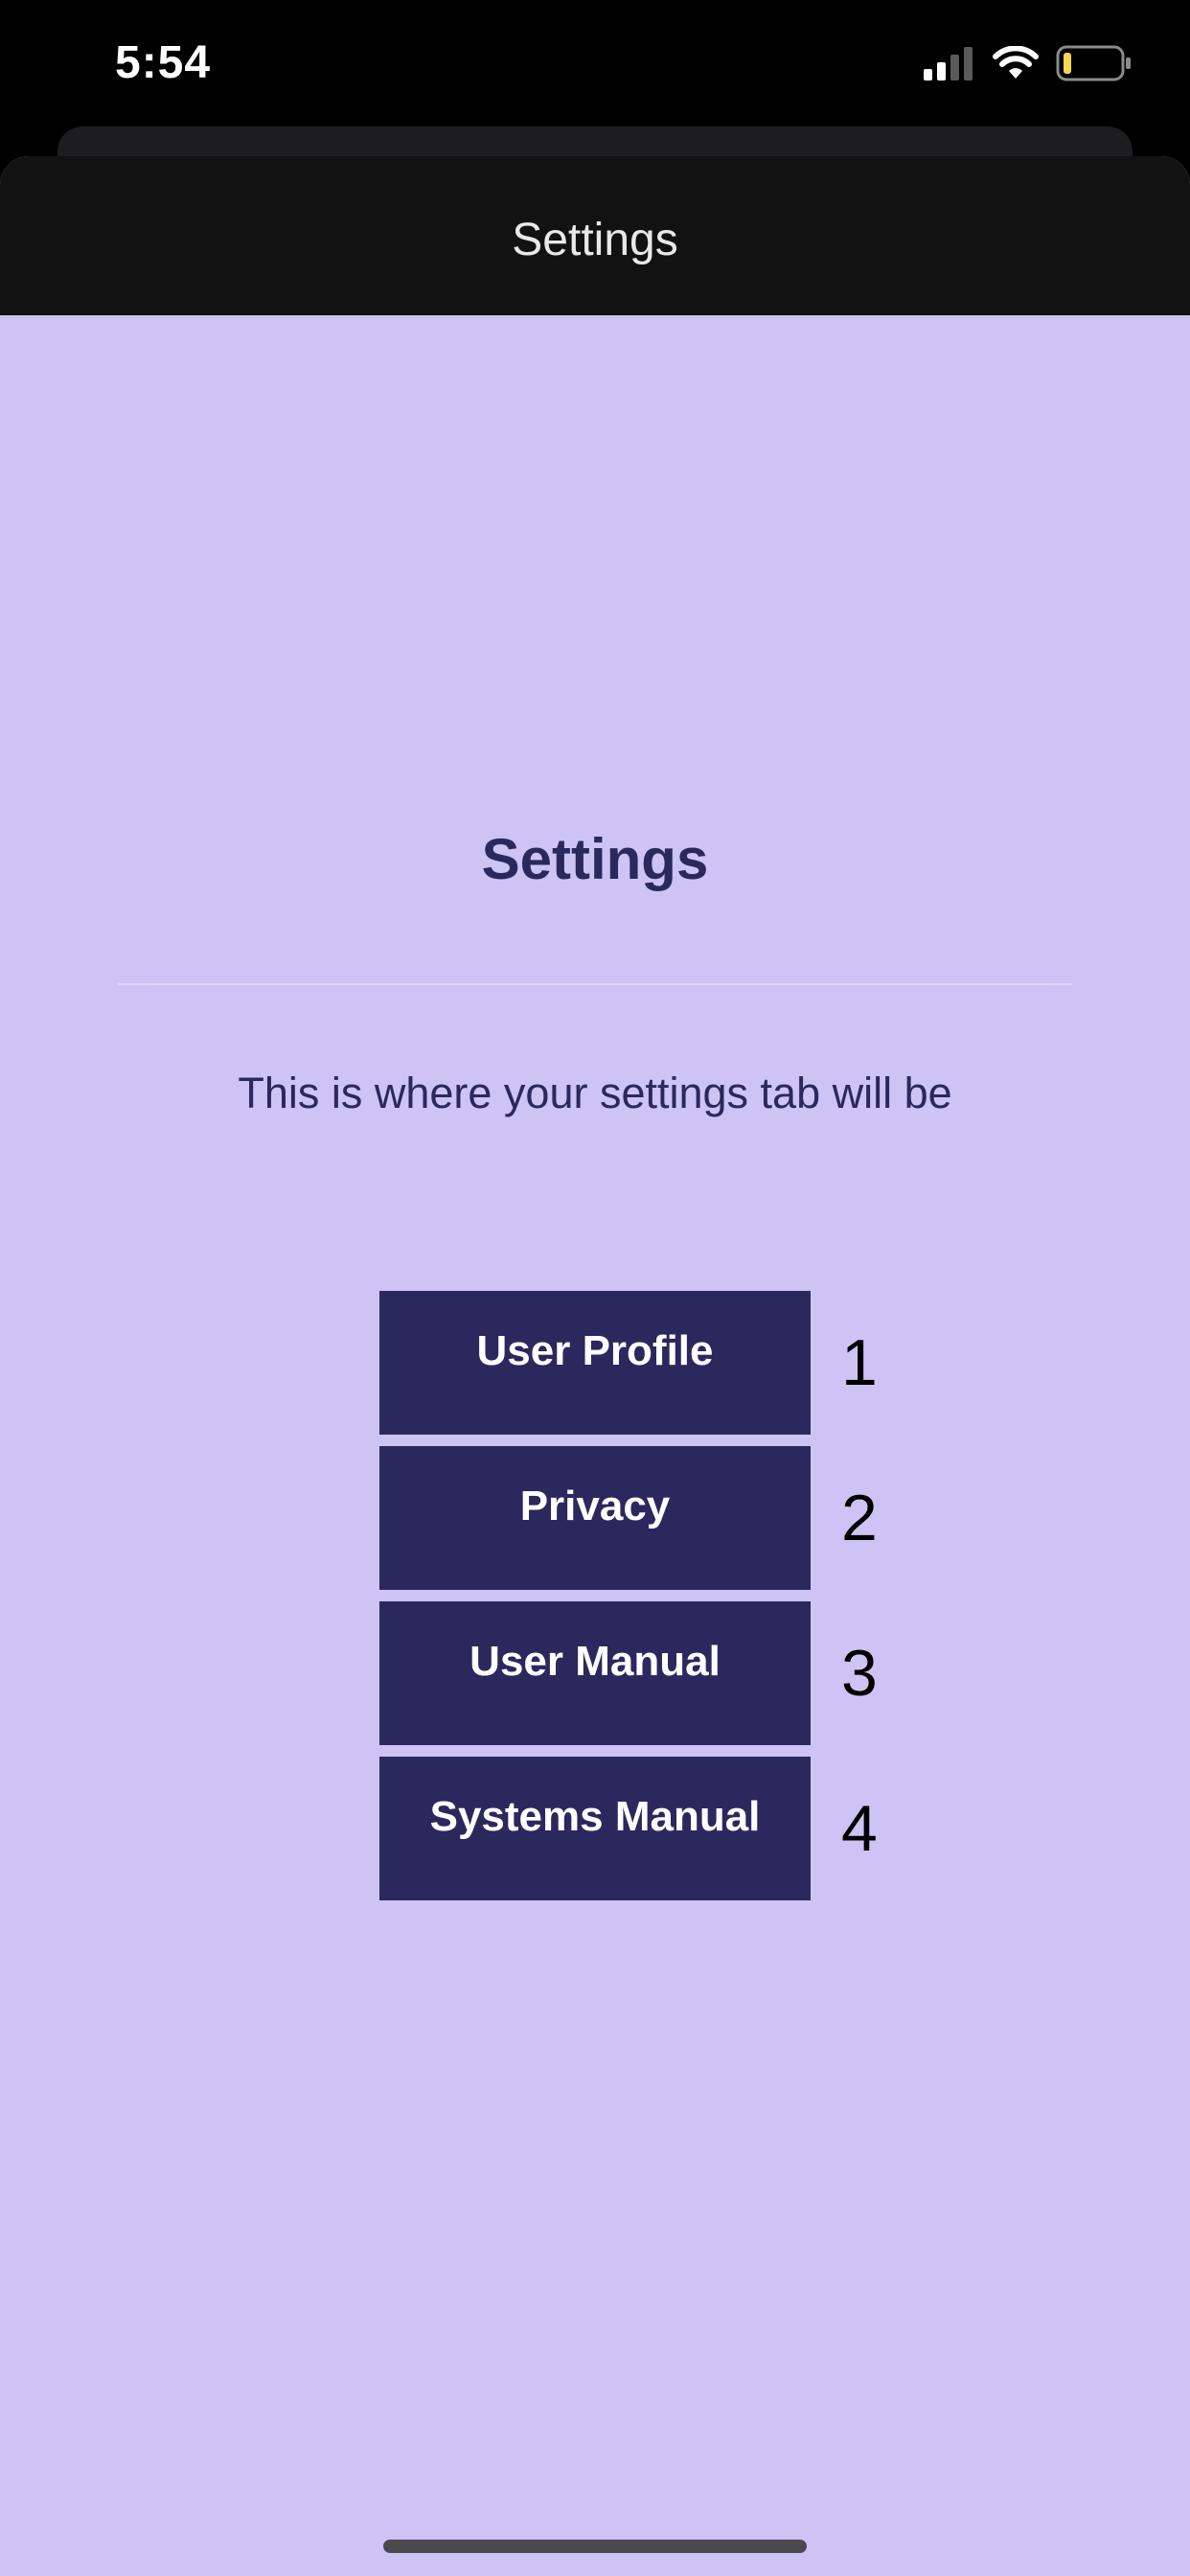 The width and height of the screenshot is (1190, 2576). Describe the element at coordinates (949, 65) in the screenshot. I see `cellular-signal-icon` at that location.